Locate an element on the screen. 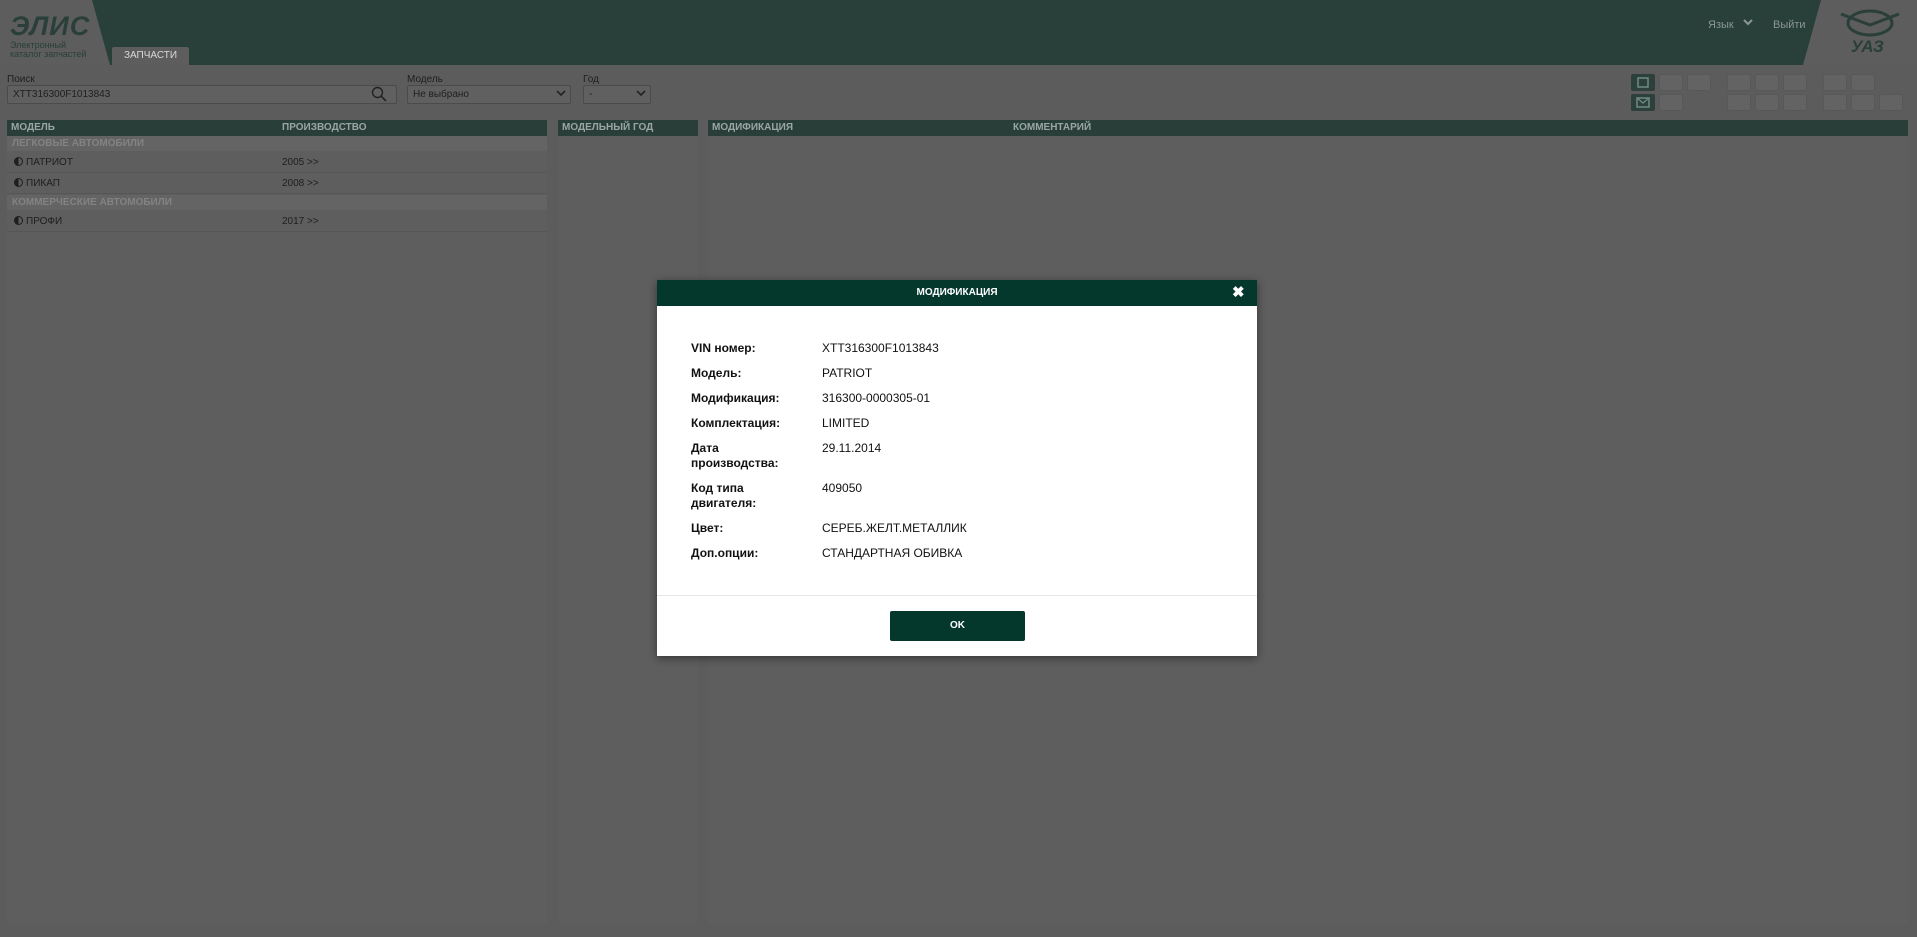 Image resolution: width=1917 pixels, height=937 pixels. logo-title: ЭЛИС is located at coordinates (50, 26).